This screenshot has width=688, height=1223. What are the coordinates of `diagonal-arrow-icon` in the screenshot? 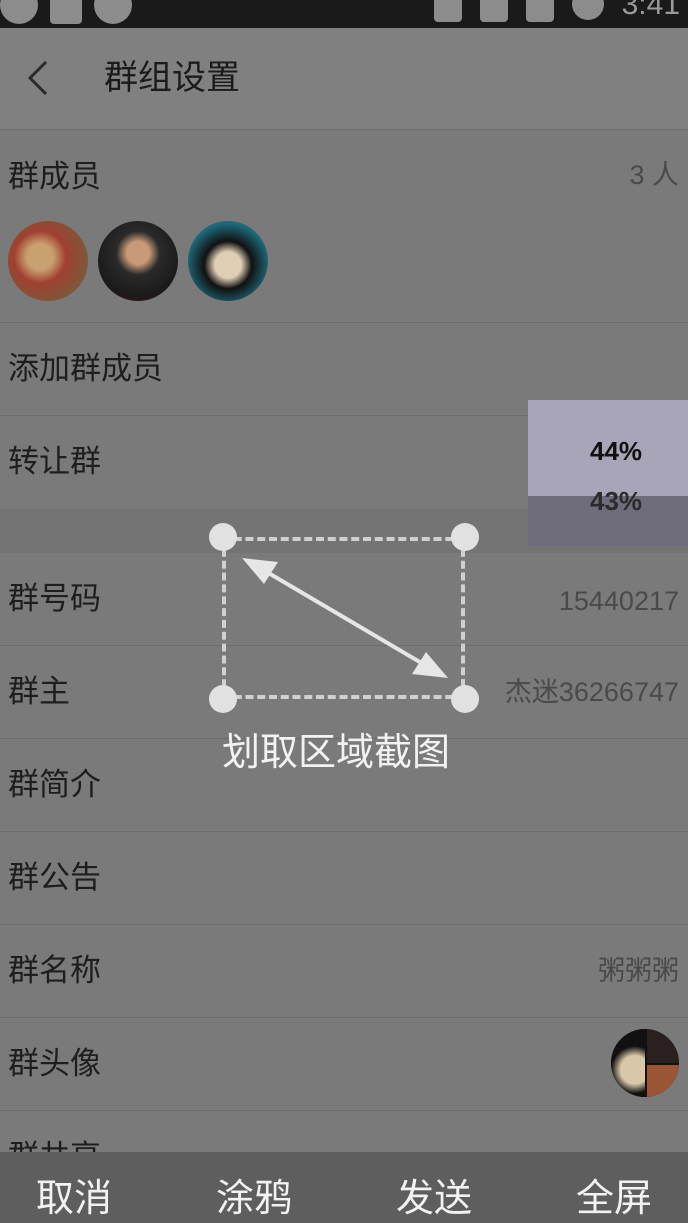 It's located at (345, 618).